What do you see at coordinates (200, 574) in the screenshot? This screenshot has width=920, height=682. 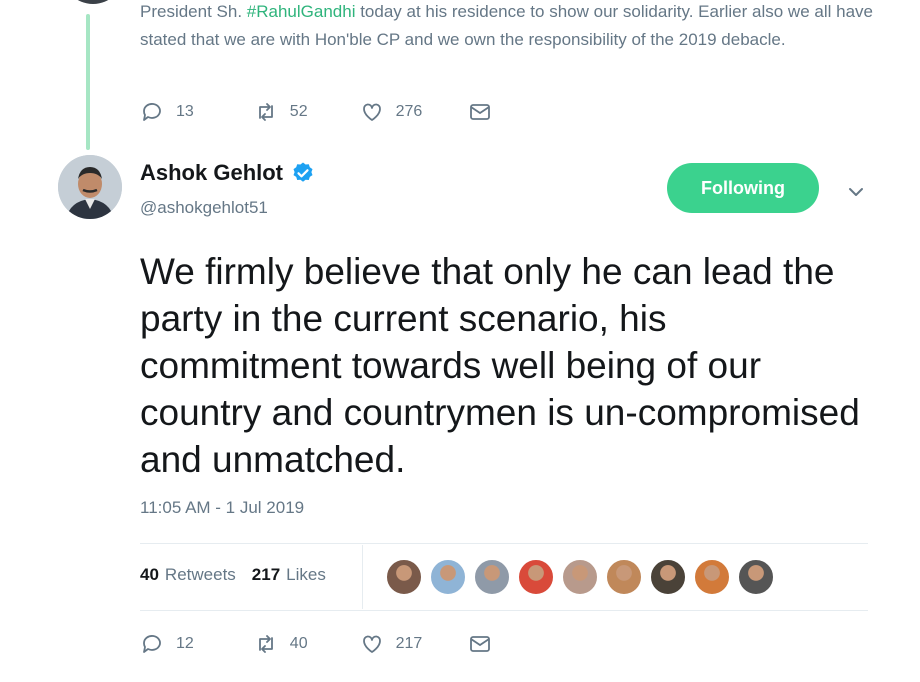 I see `retweets-label: Retweets` at bounding box center [200, 574].